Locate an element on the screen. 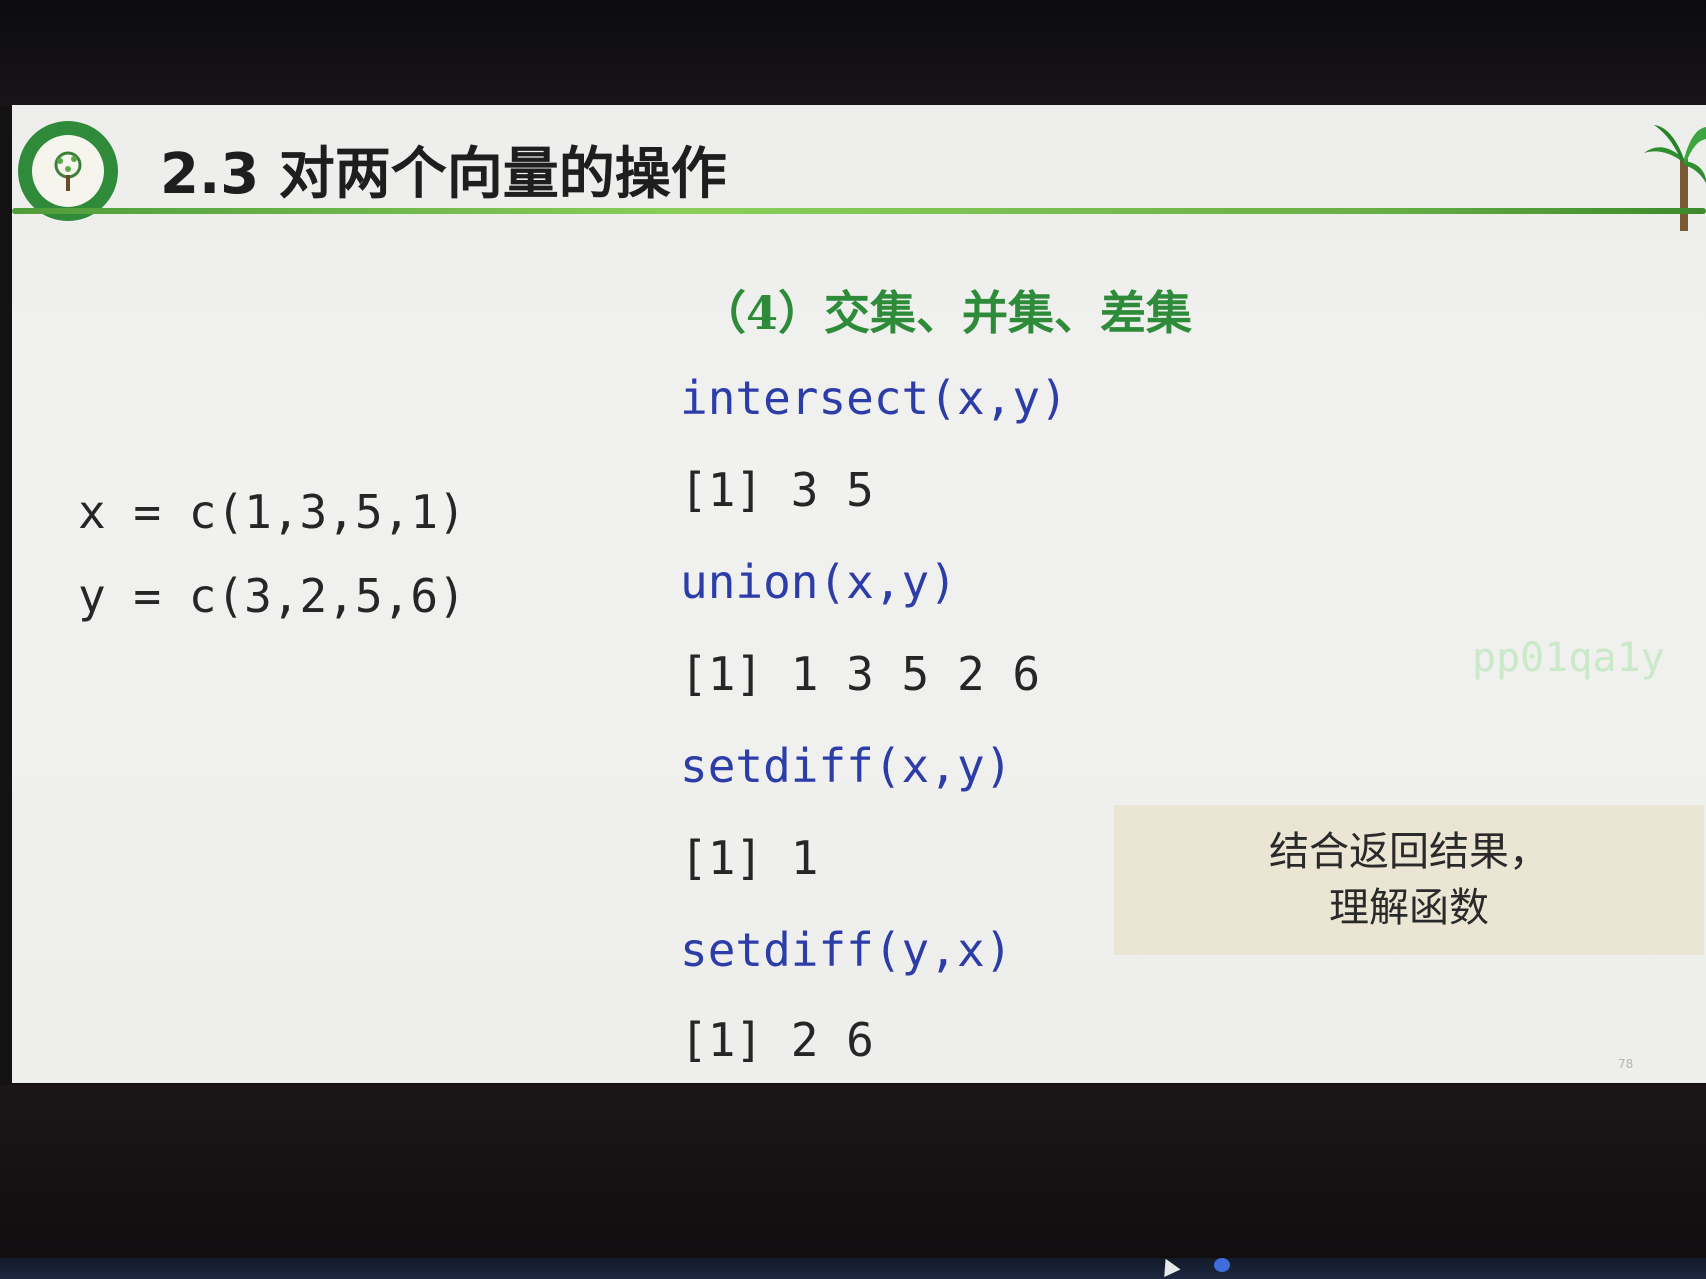 The width and height of the screenshot is (1706, 1279). monitor-bezel-top is located at coordinates (853, 52).